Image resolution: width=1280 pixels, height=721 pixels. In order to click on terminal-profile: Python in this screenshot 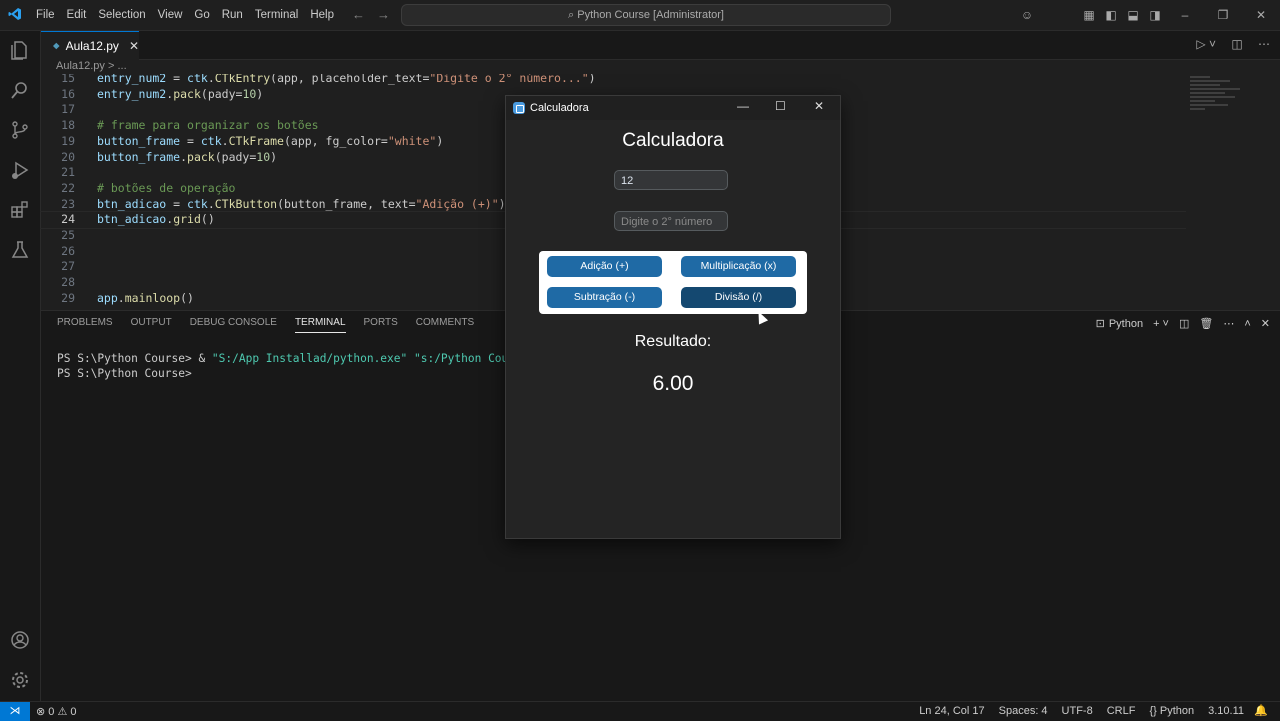, I will do `click(1126, 324)`.